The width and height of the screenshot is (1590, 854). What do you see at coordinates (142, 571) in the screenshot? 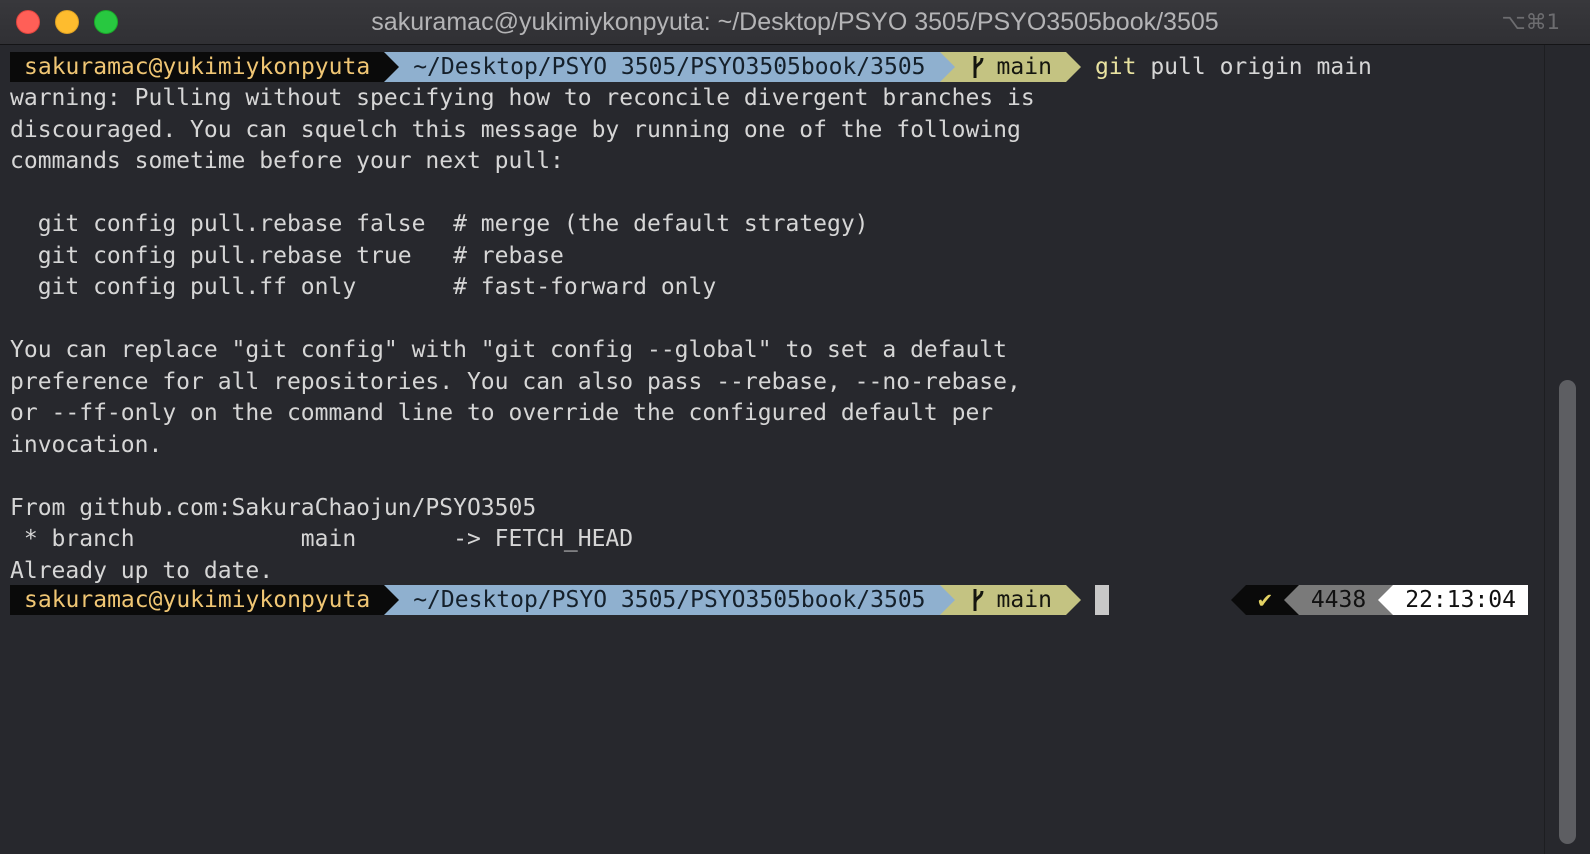
I see `output-line: Already up to date.` at bounding box center [142, 571].